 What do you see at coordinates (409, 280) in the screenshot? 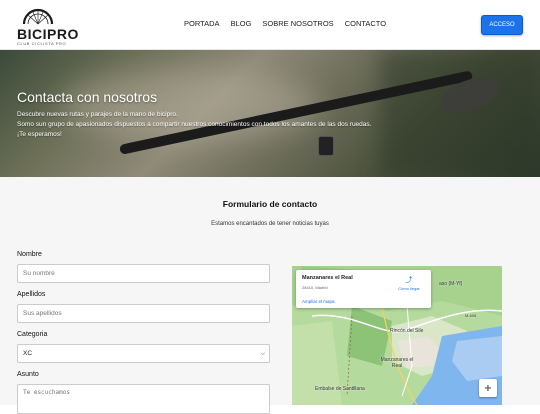
I see `directions-icon: ⤴` at bounding box center [409, 280].